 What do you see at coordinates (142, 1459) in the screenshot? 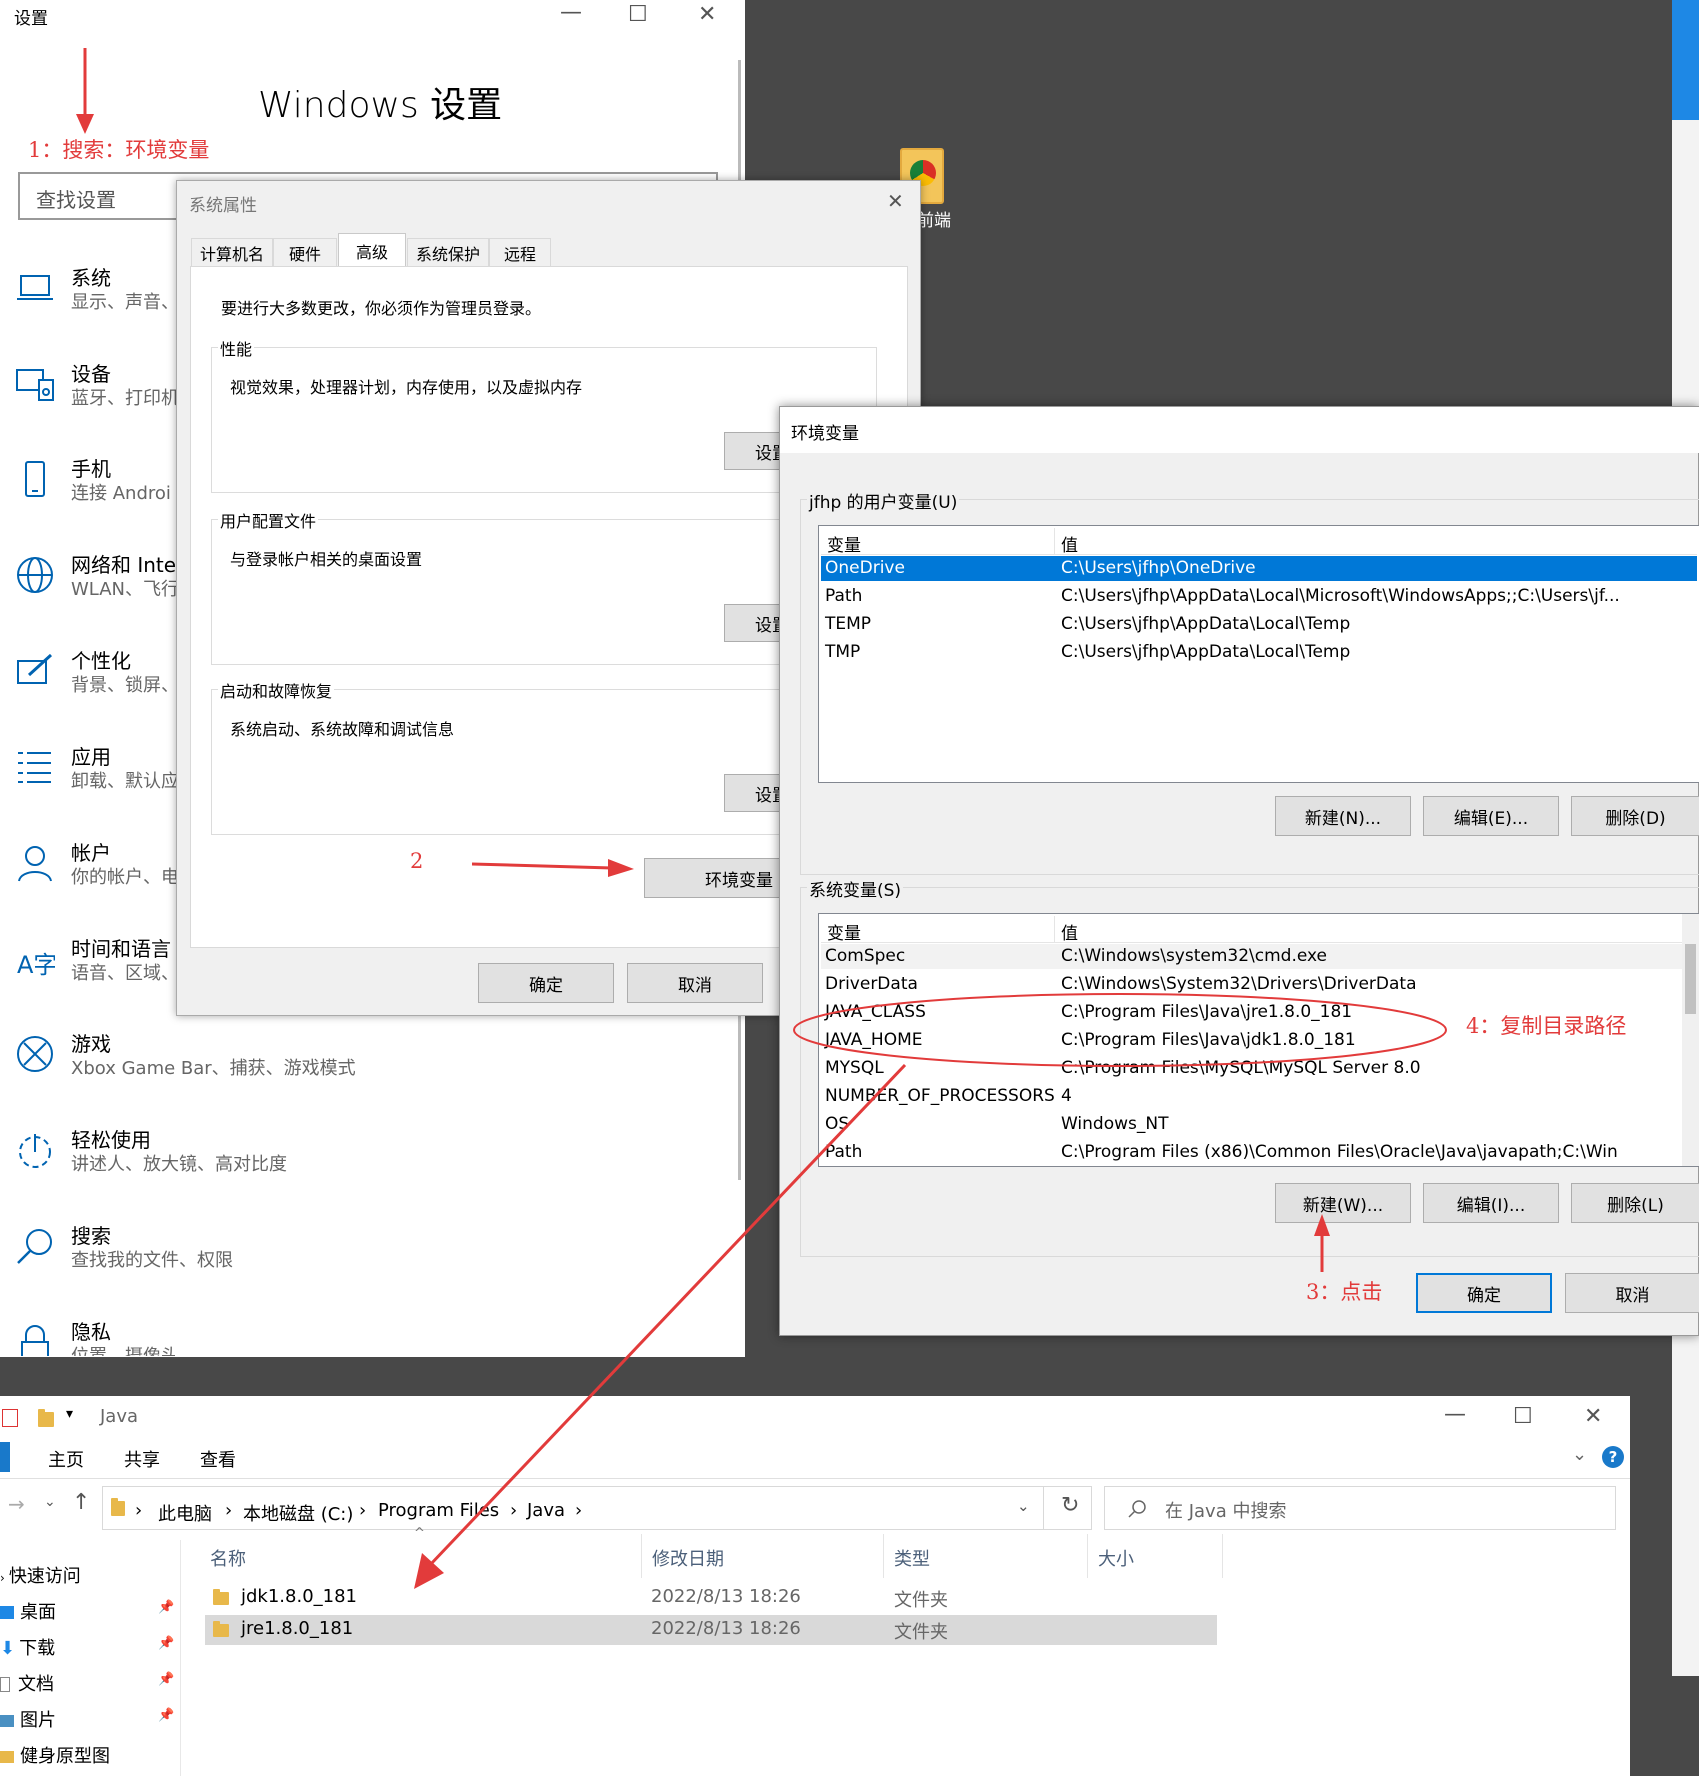
I see `tab-share: 共享` at bounding box center [142, 1459].